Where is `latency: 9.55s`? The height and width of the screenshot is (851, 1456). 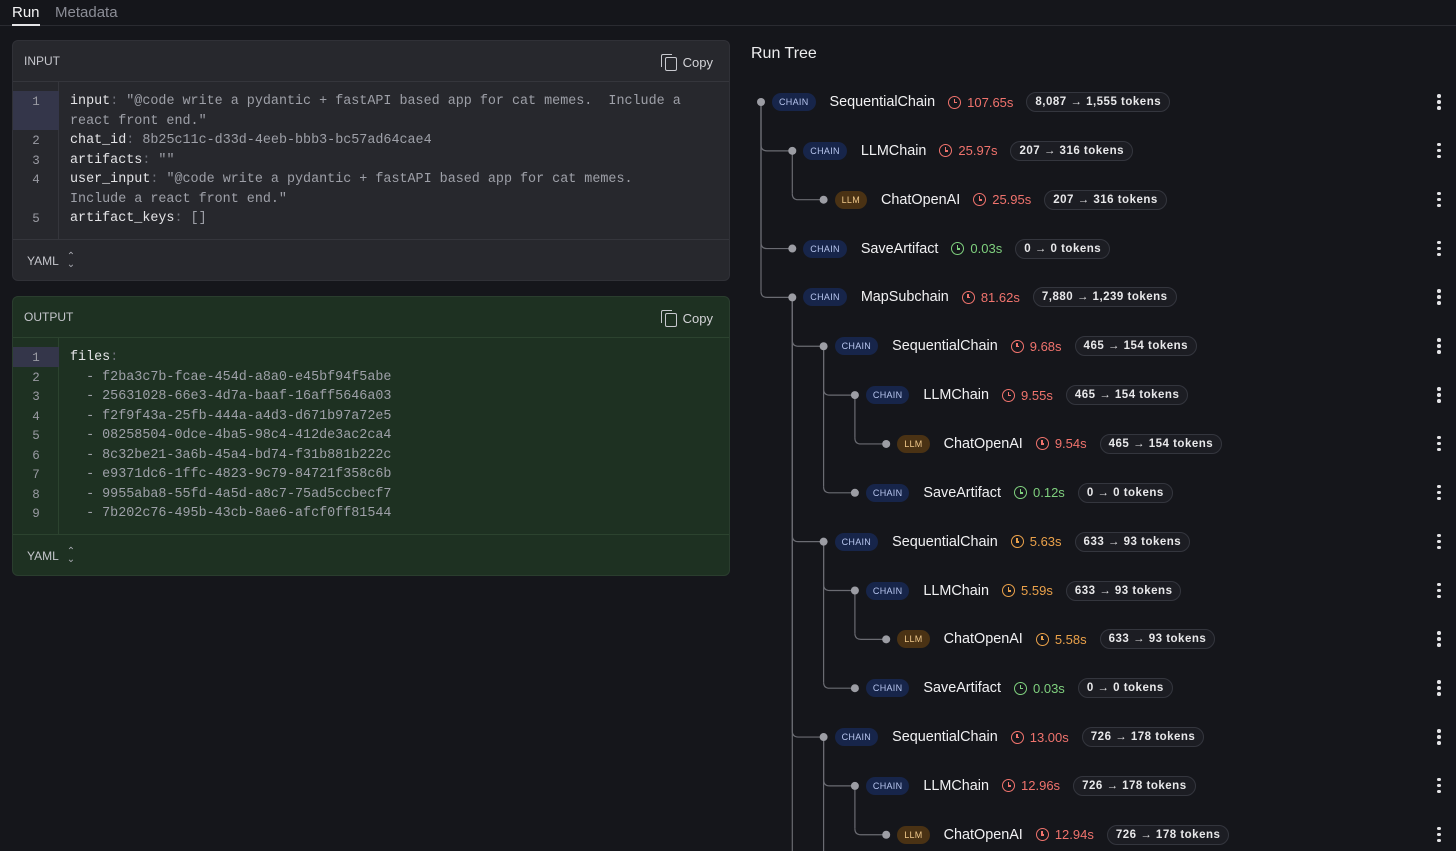
latency: 9.55s is located at coordinates (1027, 395).